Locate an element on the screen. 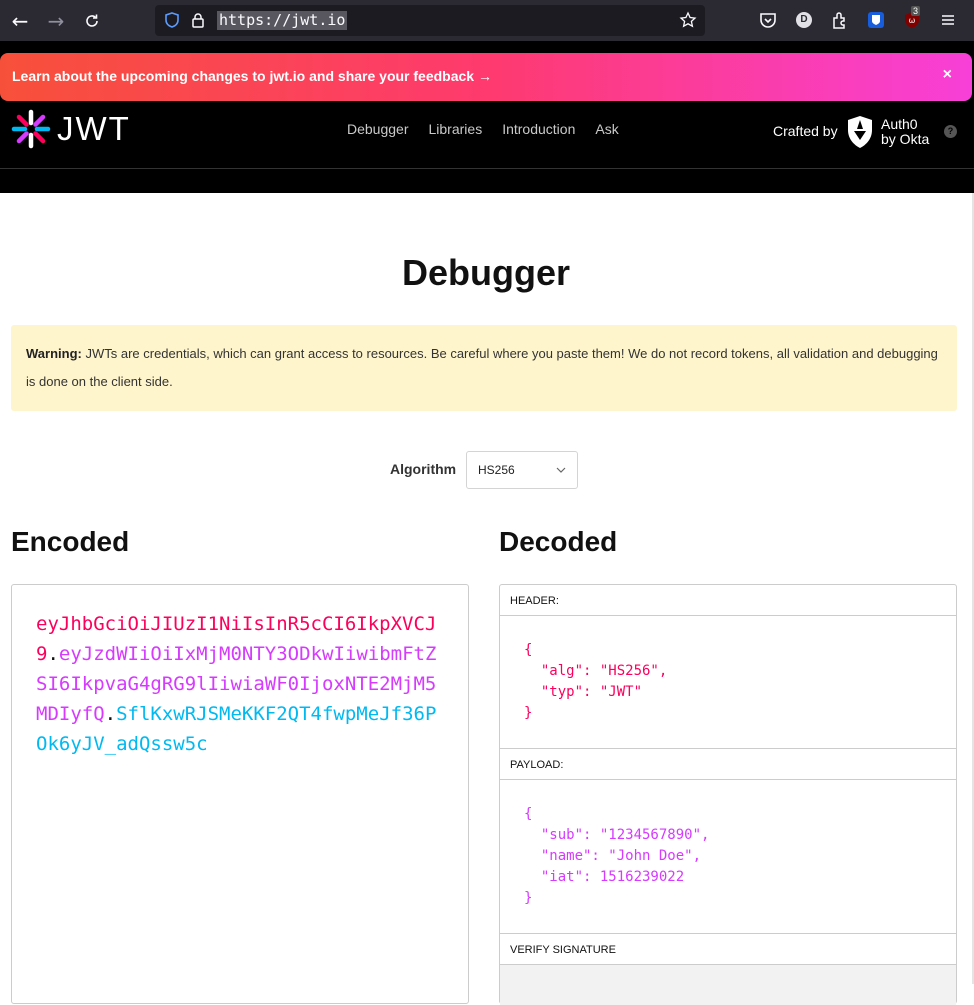 The image size is (974, 1005). header-json-editor: { "alg": "HS256", "typ": "JWT" } is located at coordinates (728, 682).